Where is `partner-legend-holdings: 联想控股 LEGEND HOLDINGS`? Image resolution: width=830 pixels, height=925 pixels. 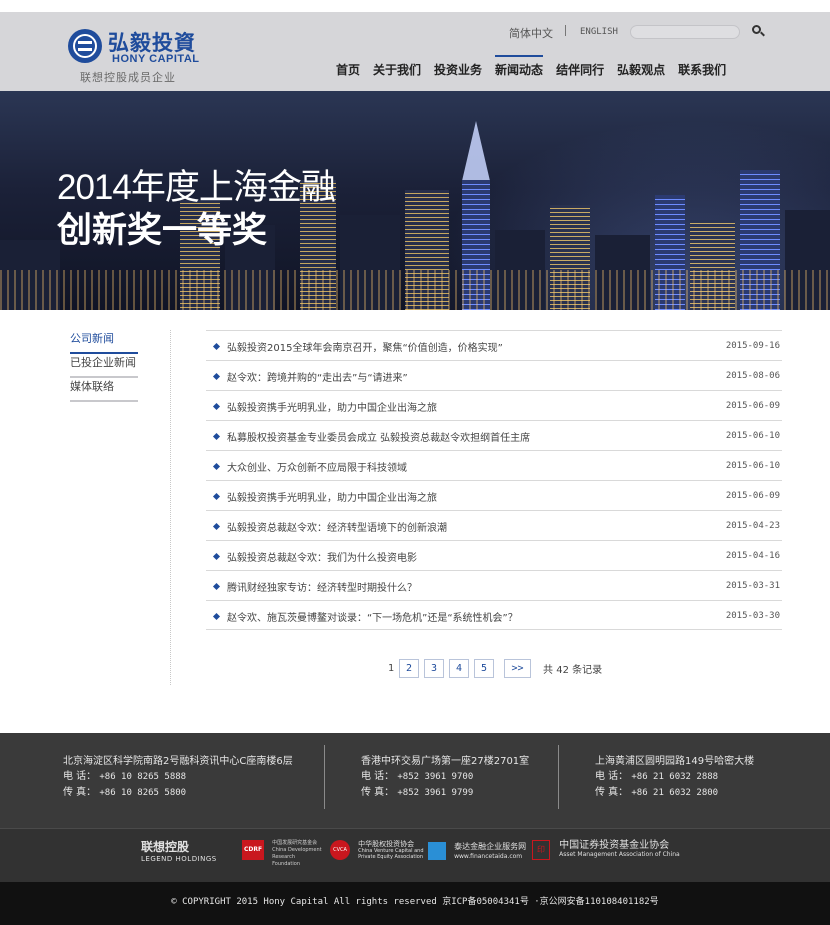 partner-legend-holdings: 联想控股 LEGEND HOLDINGS is located at coordinates (179, 854).